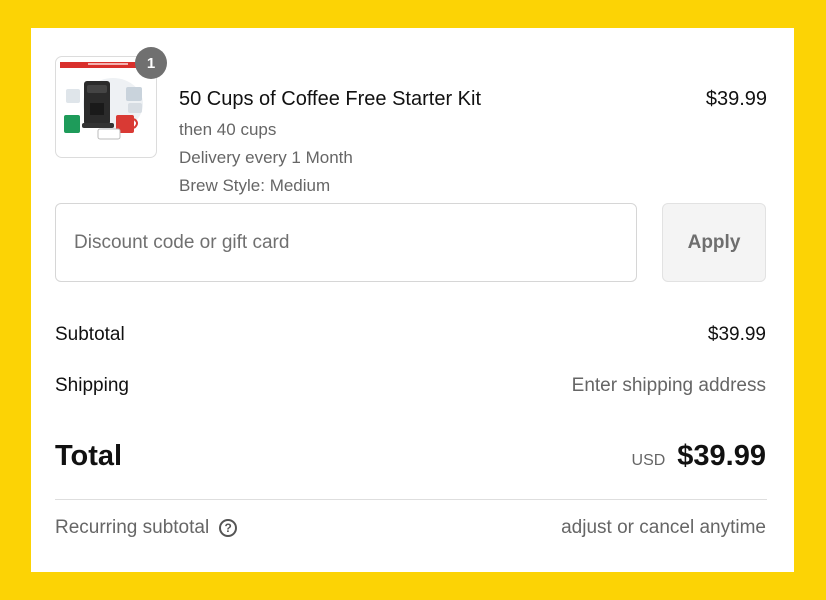  I want to click on currency-code: USD, so click(648, 460).